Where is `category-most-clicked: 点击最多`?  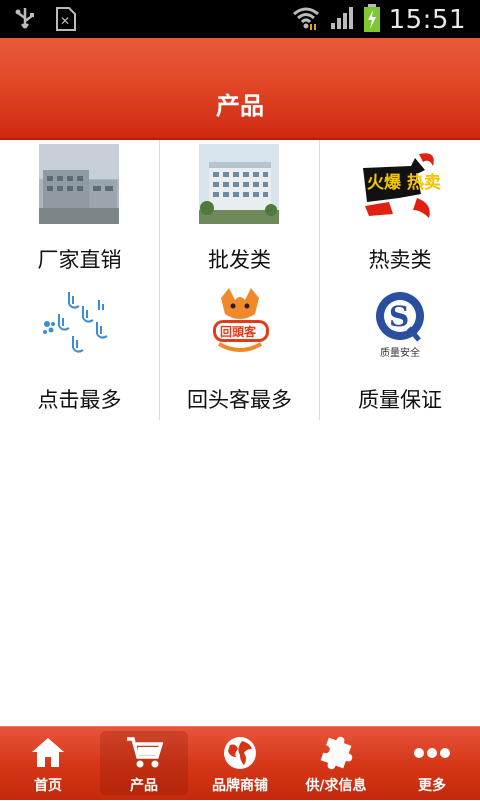
category-most-clicked: 点击最多 is located at coordinates (80, 350).